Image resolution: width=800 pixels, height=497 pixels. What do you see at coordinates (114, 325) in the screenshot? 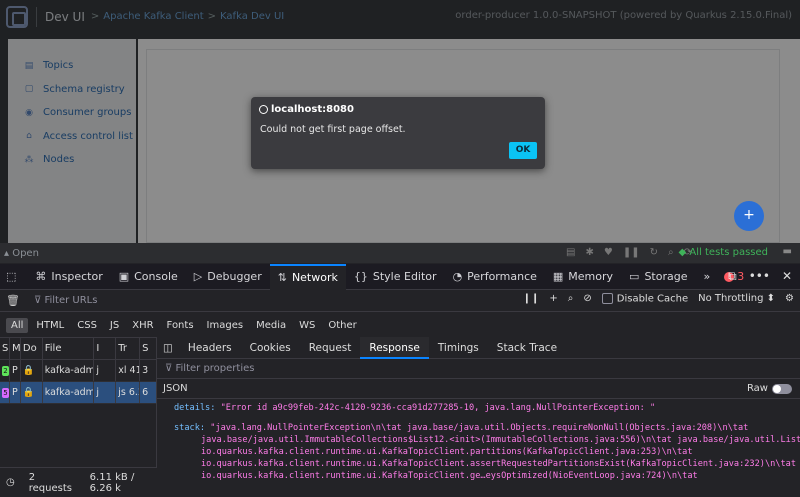
I see `type-filter-js: JS` at bounding box center [114, 325].